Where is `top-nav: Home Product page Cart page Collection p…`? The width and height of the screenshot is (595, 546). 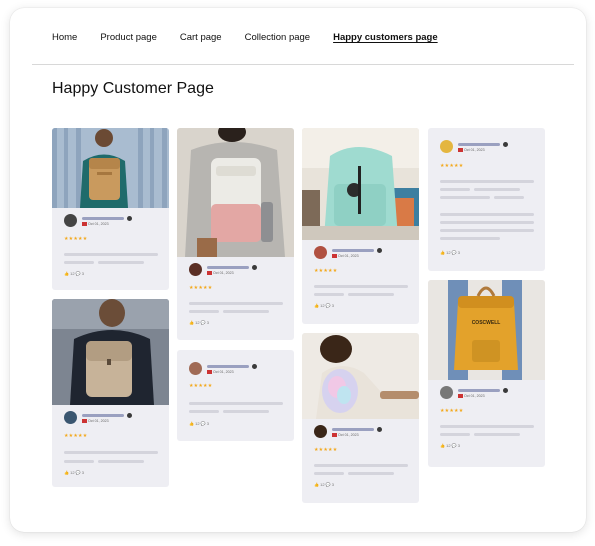
top-nav: Home Product page Cart page Collection p… is located at coordinates (256, 37).